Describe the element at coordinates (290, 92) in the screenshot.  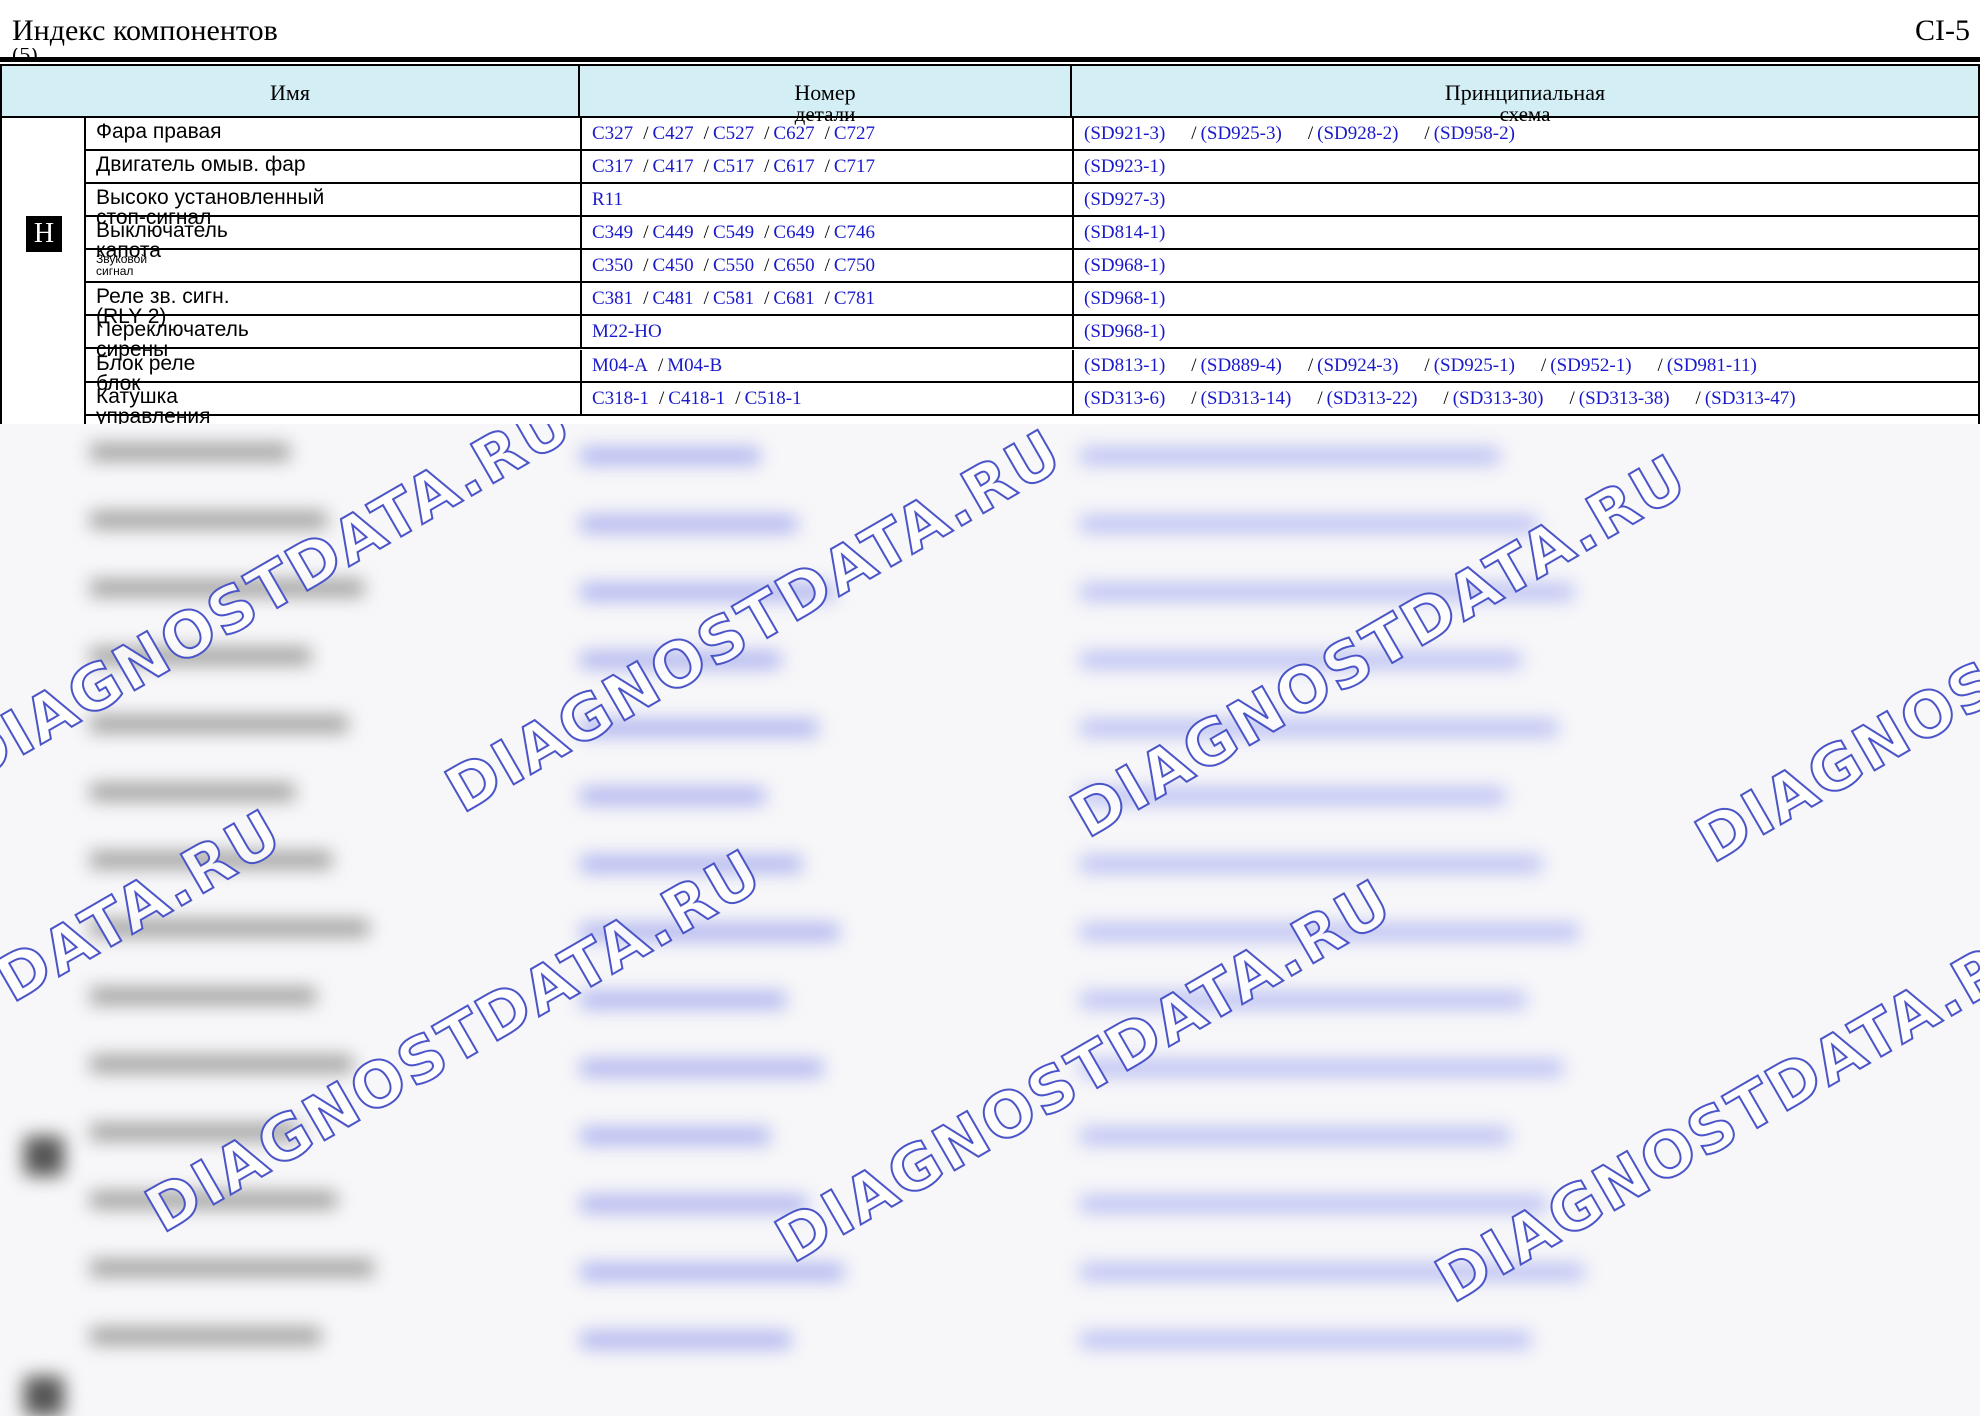
I see `column-header-name-label: Имя` at that location.